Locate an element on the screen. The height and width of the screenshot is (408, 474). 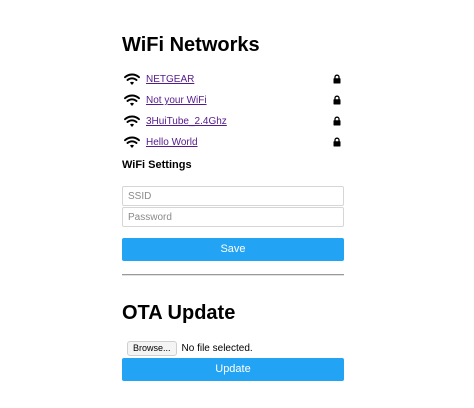
save-button: Save is located at coordinates (233, 249).